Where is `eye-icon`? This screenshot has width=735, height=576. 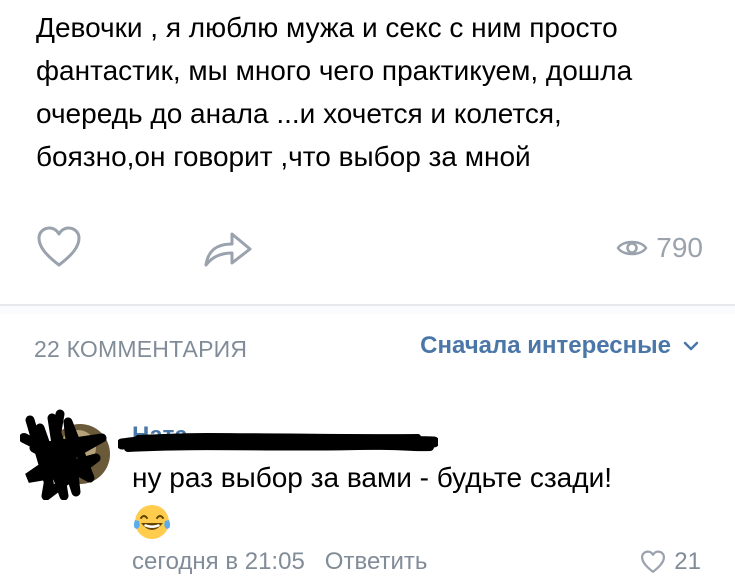 eye-icon is located at coordinates (632, 248).